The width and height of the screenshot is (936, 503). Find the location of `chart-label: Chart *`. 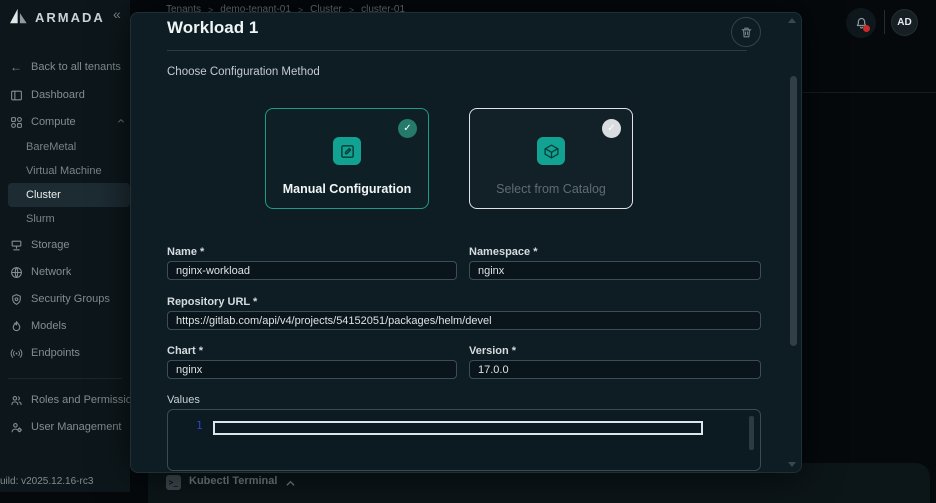

chart-label: Chart * is located at coordinates (185, 351).